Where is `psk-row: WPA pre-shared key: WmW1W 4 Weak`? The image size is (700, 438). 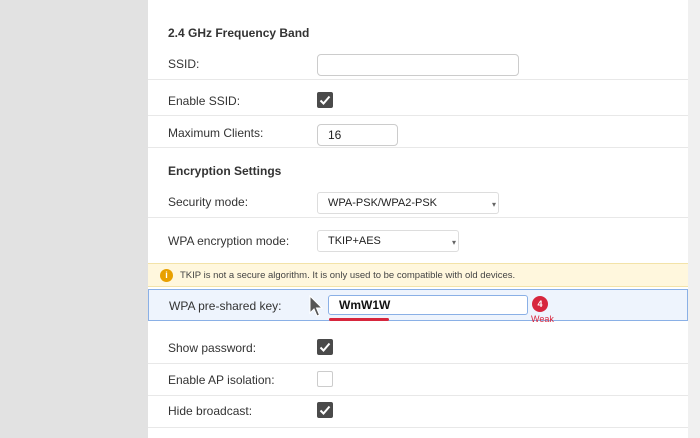 psk-row: WPA pre-shared key: WmW1W 4 Weak is located at coordinates (418, 306).